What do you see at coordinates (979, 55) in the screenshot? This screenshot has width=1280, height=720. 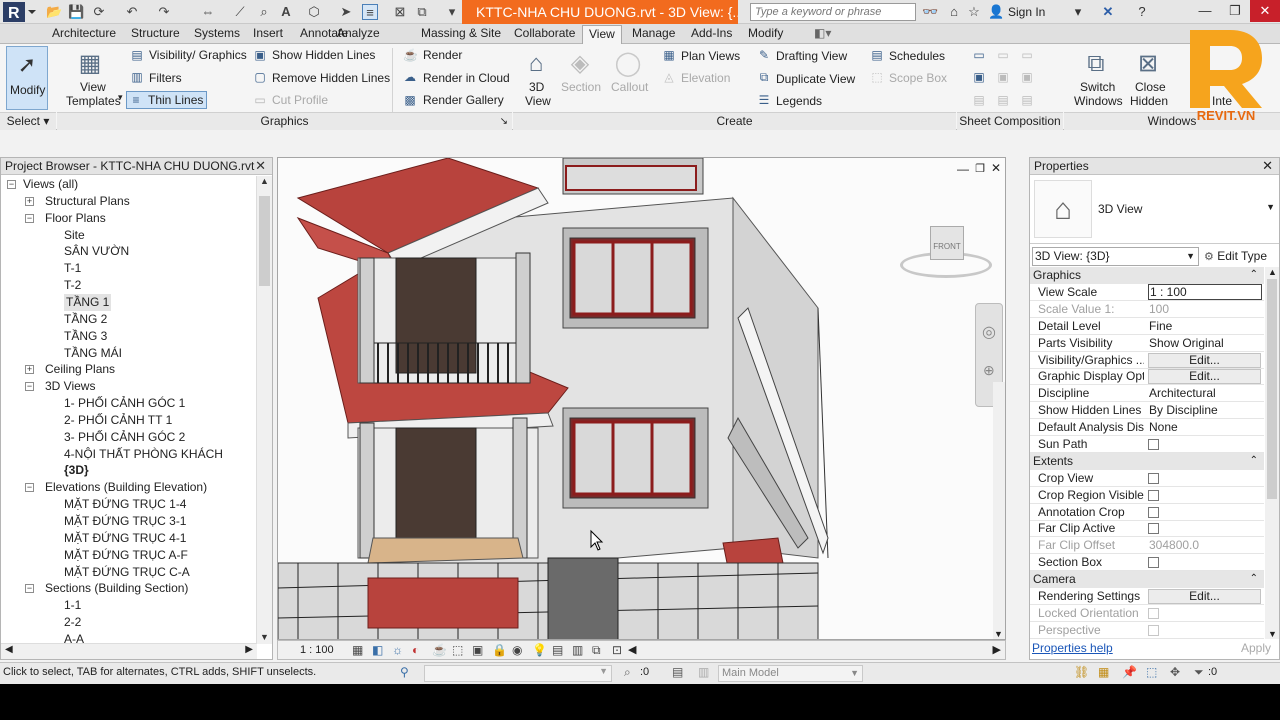 I see `sheet-icon: ▭` at bounding box center [979, 55].